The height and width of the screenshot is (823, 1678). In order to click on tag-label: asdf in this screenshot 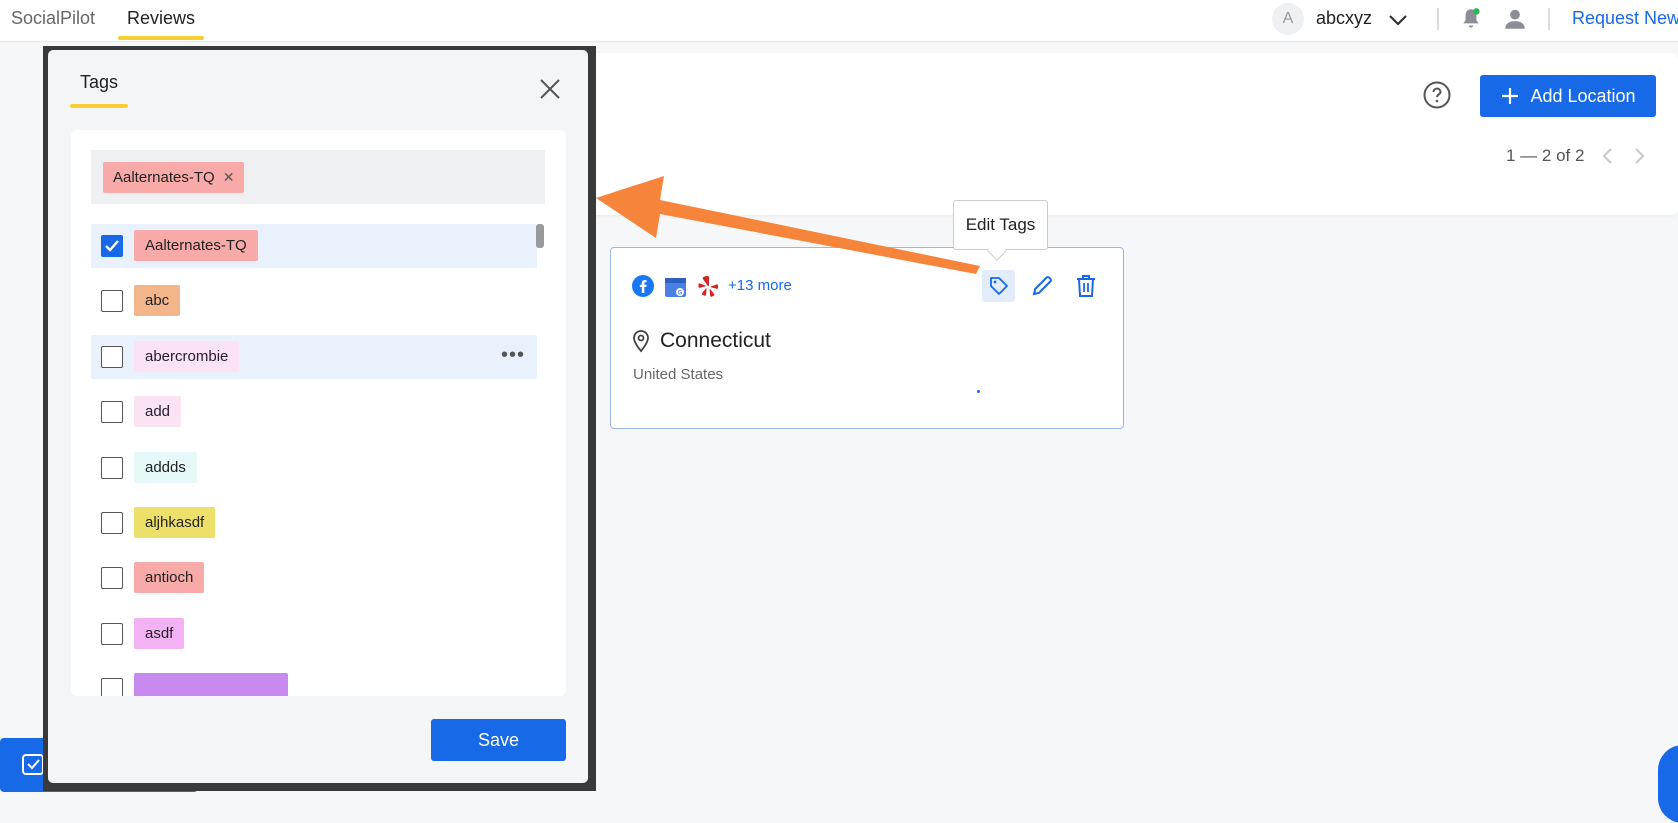, I will do `click(159, 633)`.